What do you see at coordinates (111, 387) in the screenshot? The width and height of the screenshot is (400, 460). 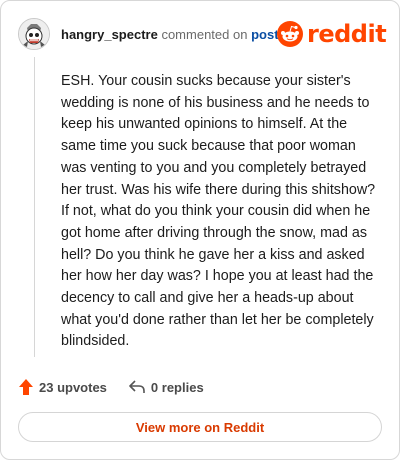 I see `comment-actions: 23 upvotes 0 replies` at bounding box center [111, 387].